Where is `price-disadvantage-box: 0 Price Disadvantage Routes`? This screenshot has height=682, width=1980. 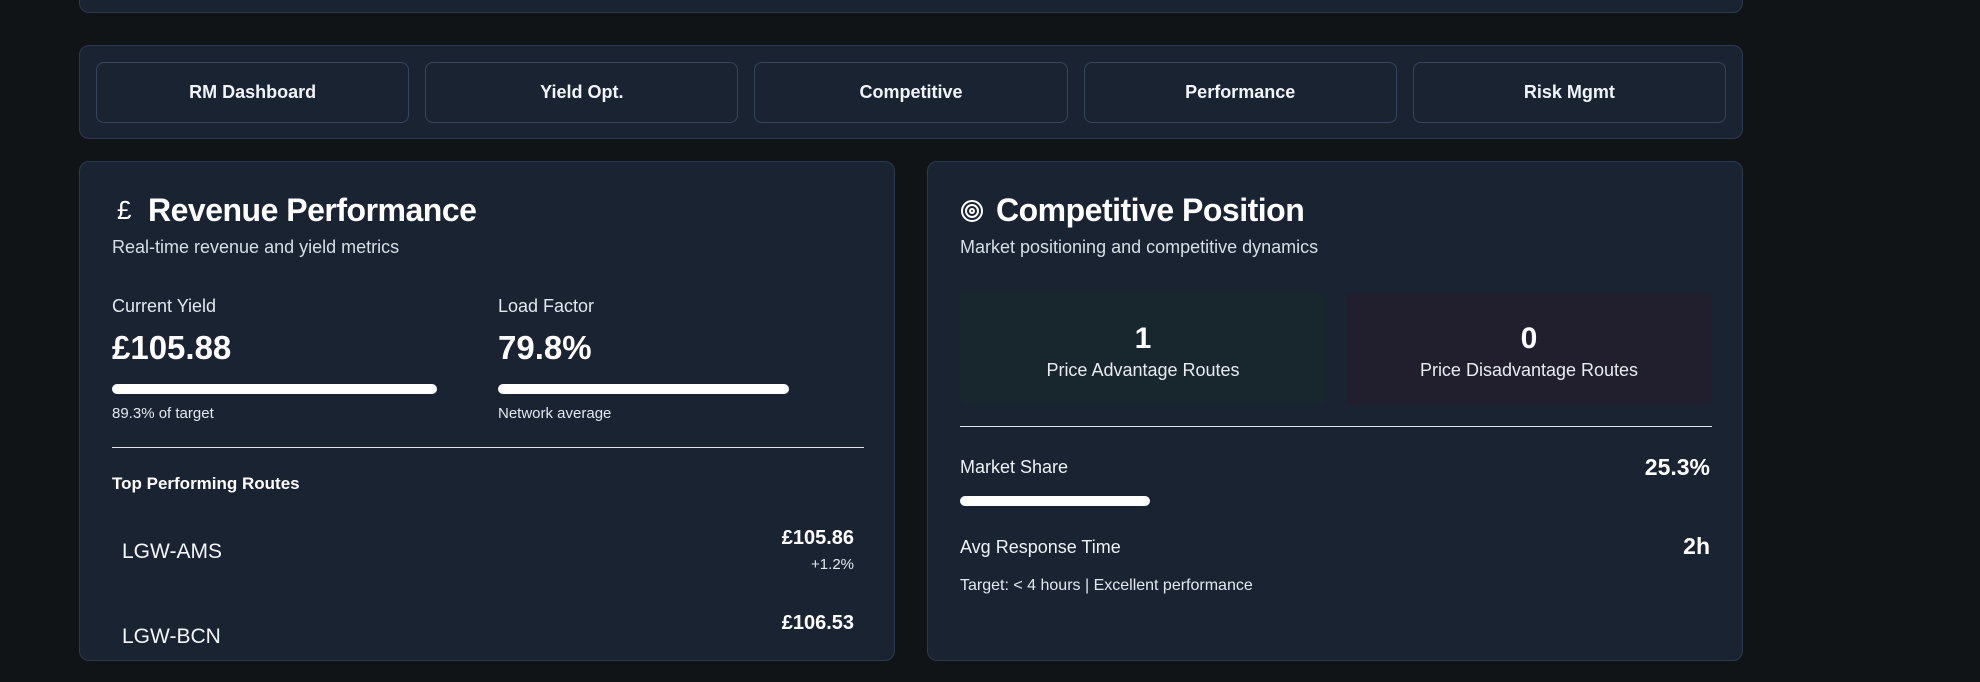 price-disadvantage-box: 0 Price Disadvantage Routes is located at coordinates (1529, 349).